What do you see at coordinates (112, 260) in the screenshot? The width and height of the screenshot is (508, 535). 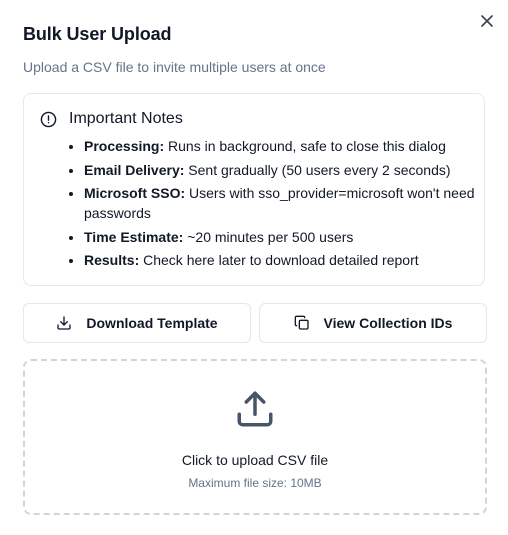 I see `note-label: Results:` at bounding box center [112, 260].